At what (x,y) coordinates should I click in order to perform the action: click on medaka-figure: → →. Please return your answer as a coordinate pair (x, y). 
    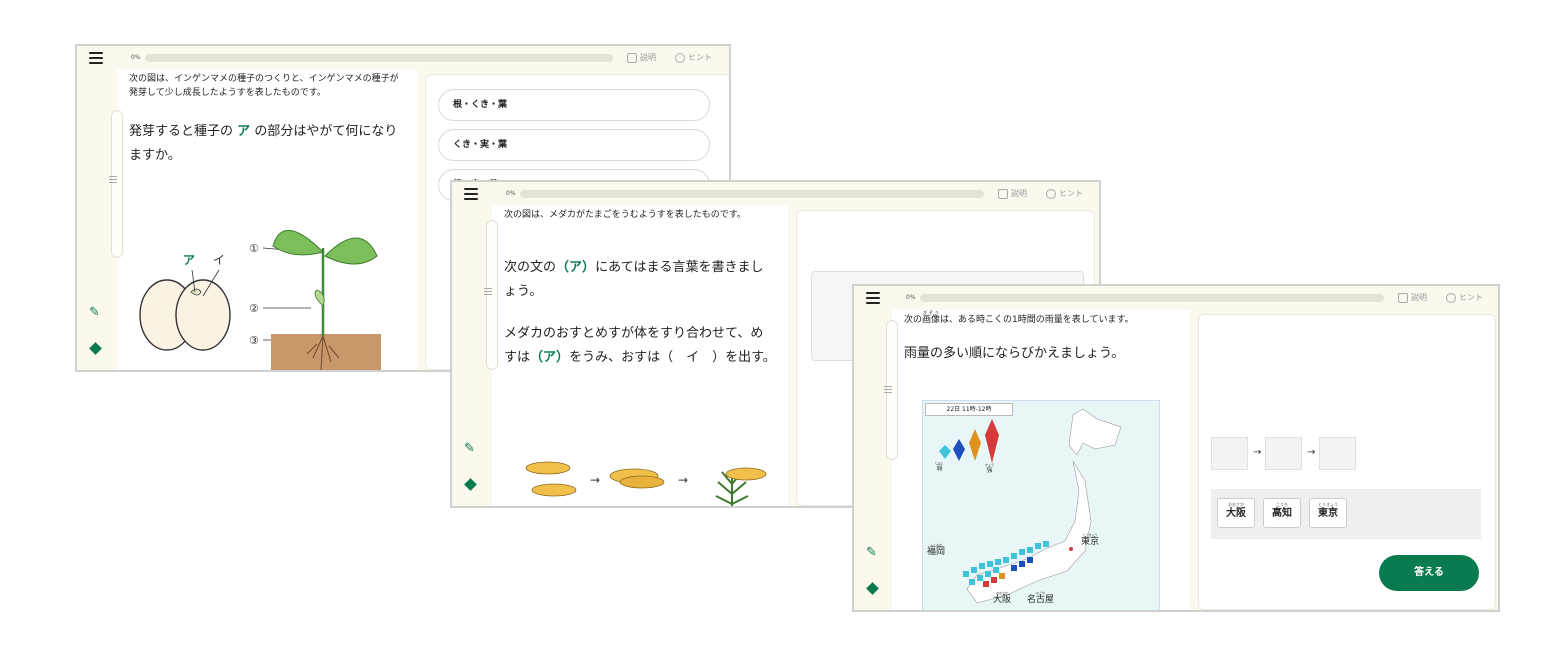
    Looking at the image, I should click on (646, 483).